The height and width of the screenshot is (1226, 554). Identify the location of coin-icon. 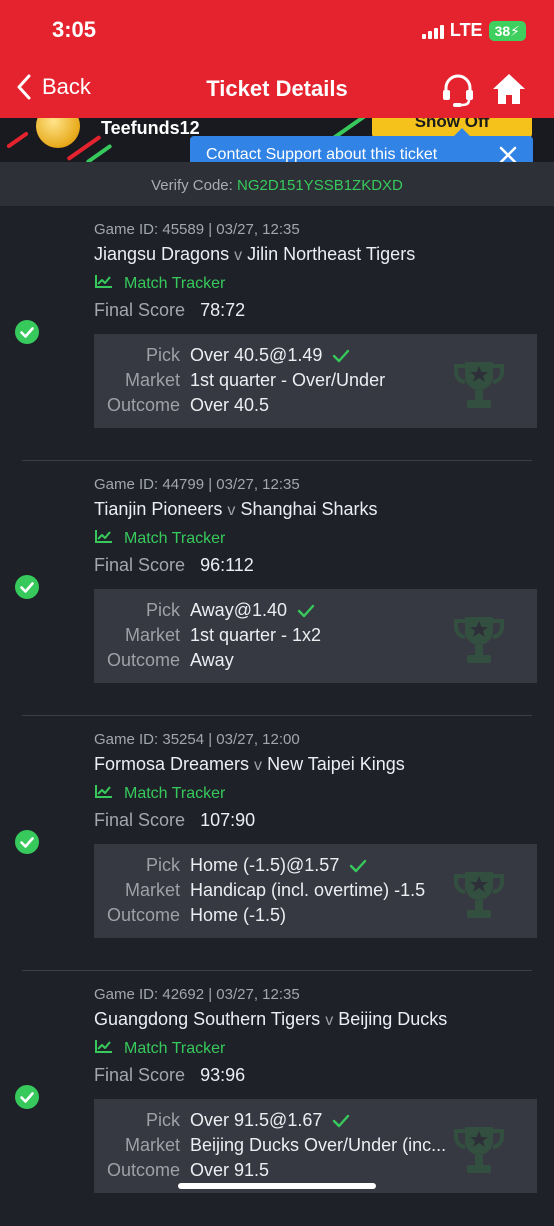
(58, 133).